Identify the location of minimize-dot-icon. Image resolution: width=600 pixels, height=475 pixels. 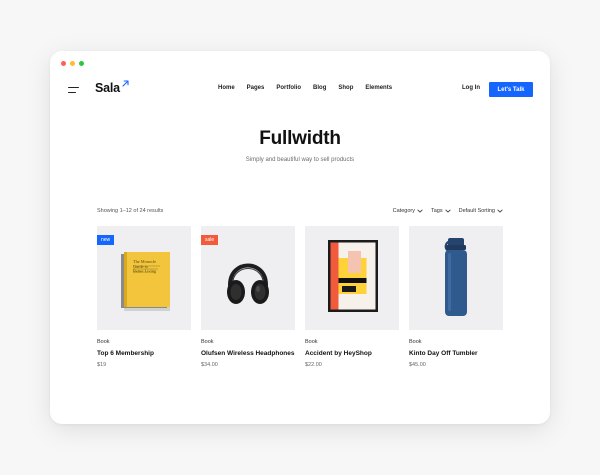
(72, 63).